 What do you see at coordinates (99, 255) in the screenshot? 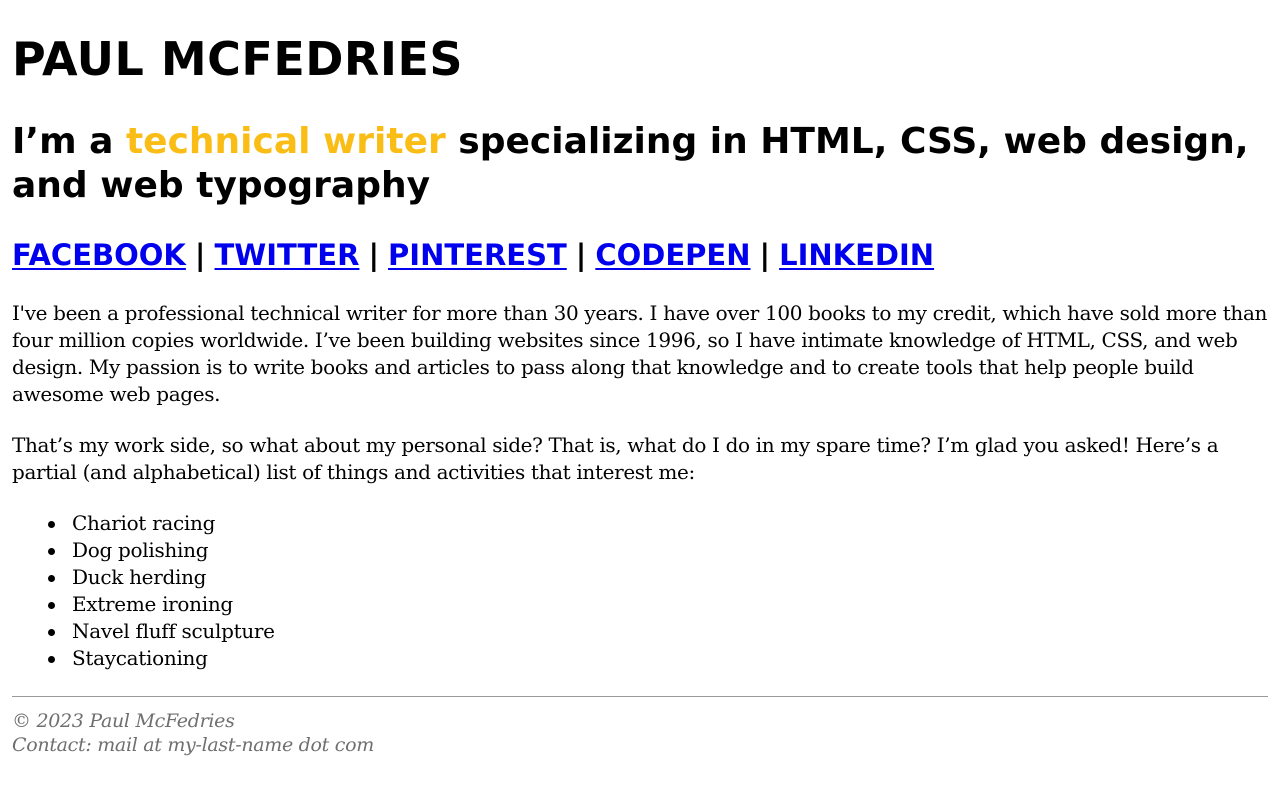
I see `facebook-link: FACEBOOK` at bounding box center [99, 255].